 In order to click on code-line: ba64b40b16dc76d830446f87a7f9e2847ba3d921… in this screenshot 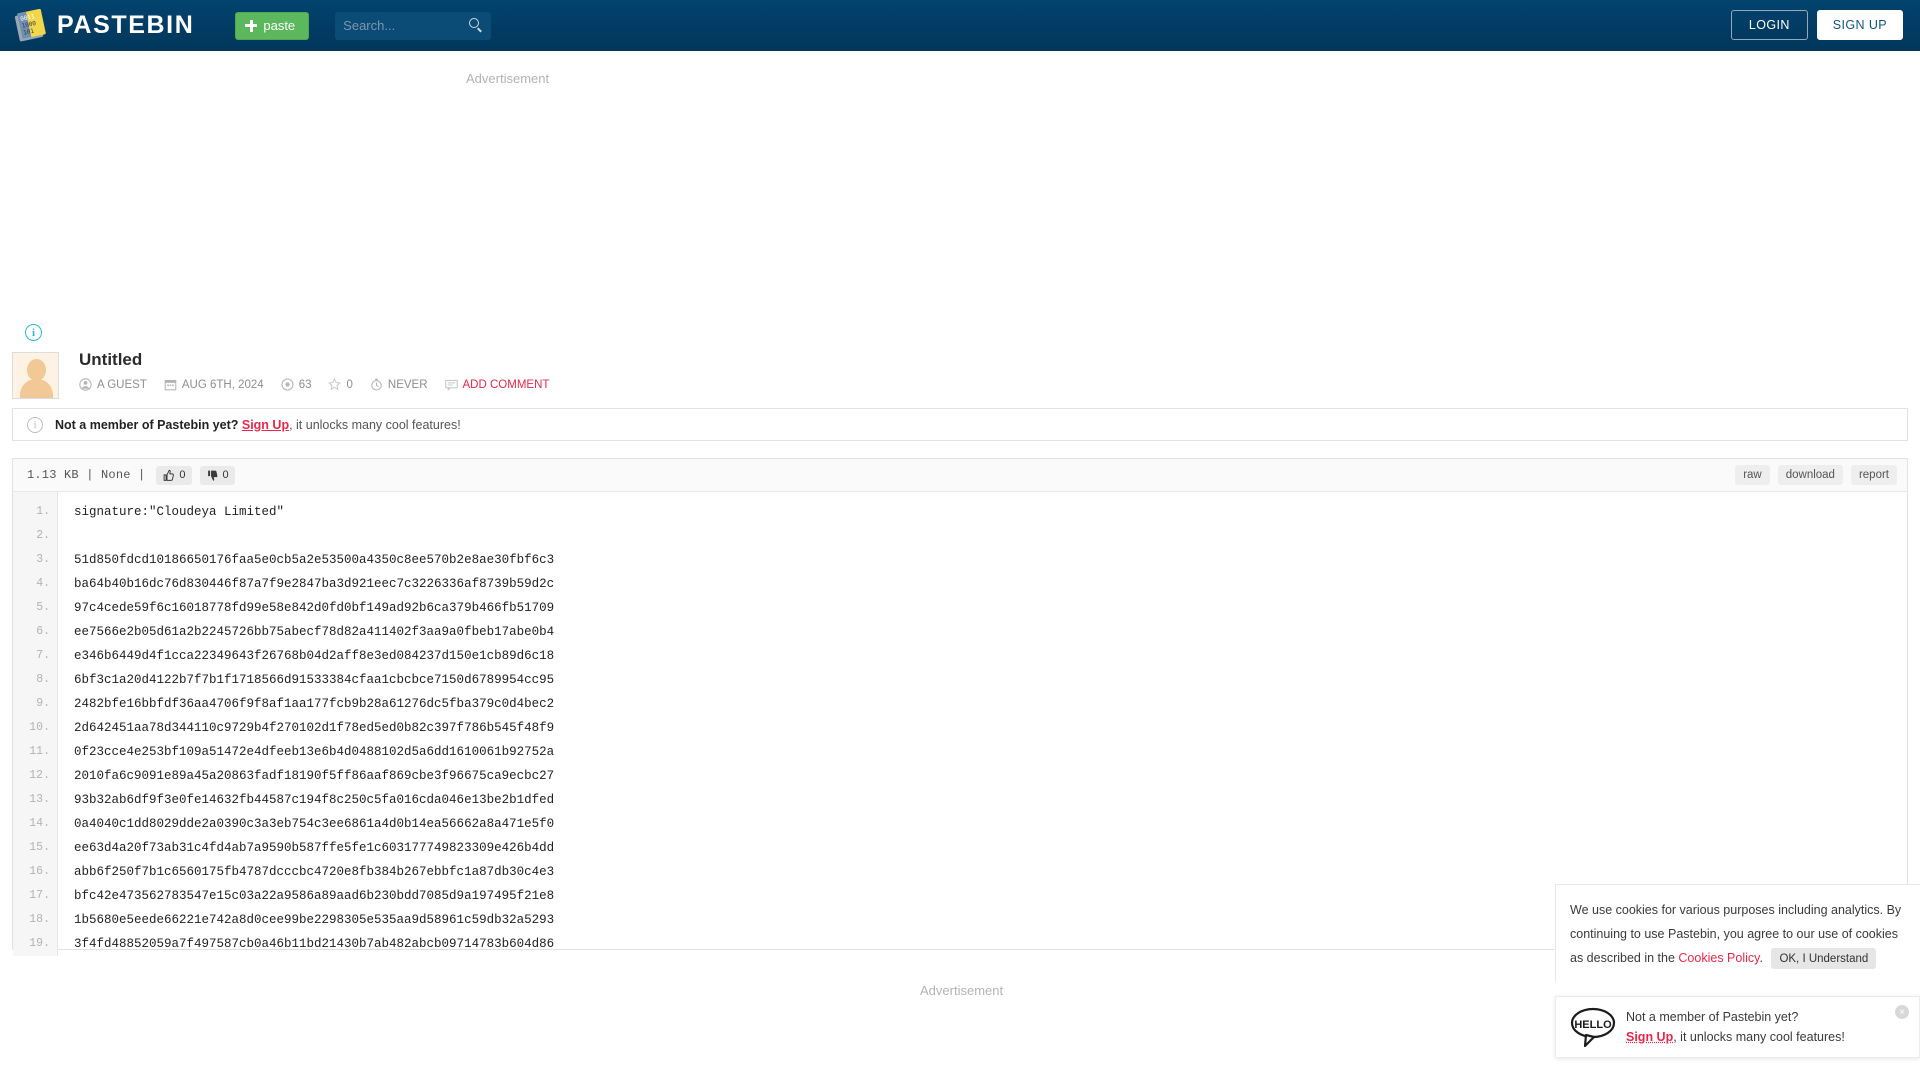, I will do `click(314, 584)`.